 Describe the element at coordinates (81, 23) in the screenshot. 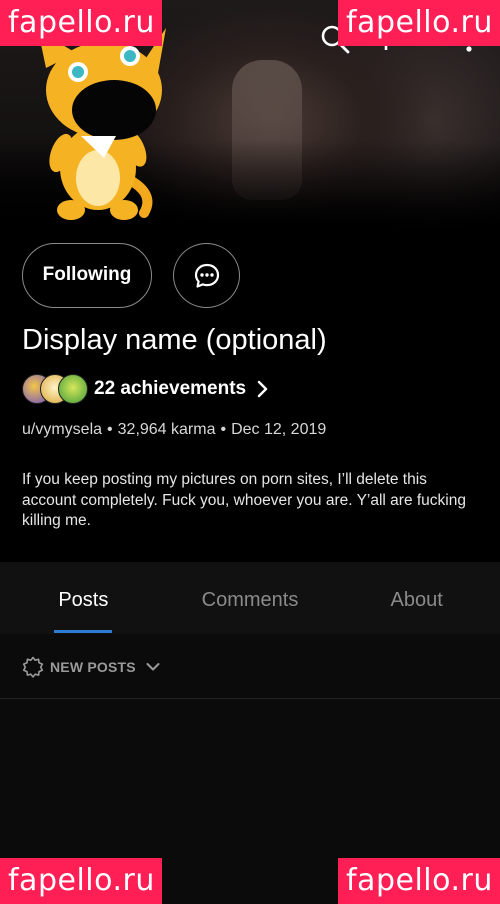

I see `watermark-top-left: fapello.ru` at that location.